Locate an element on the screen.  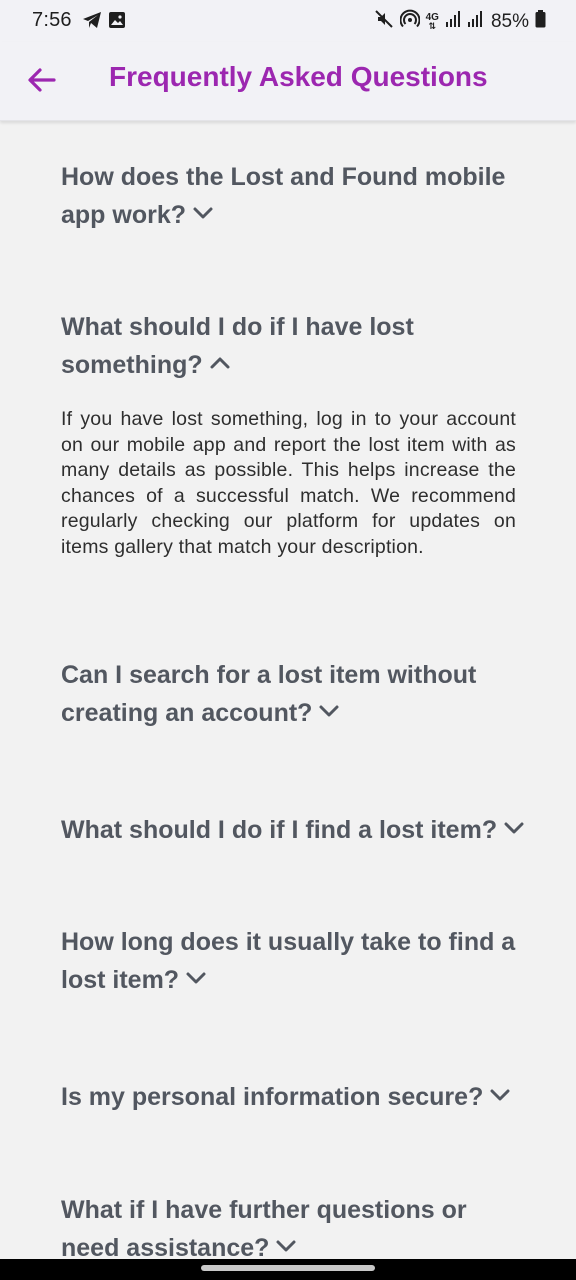
faq-question-text: What should I do if I find a lost item? is located at coordinates (279, 830).